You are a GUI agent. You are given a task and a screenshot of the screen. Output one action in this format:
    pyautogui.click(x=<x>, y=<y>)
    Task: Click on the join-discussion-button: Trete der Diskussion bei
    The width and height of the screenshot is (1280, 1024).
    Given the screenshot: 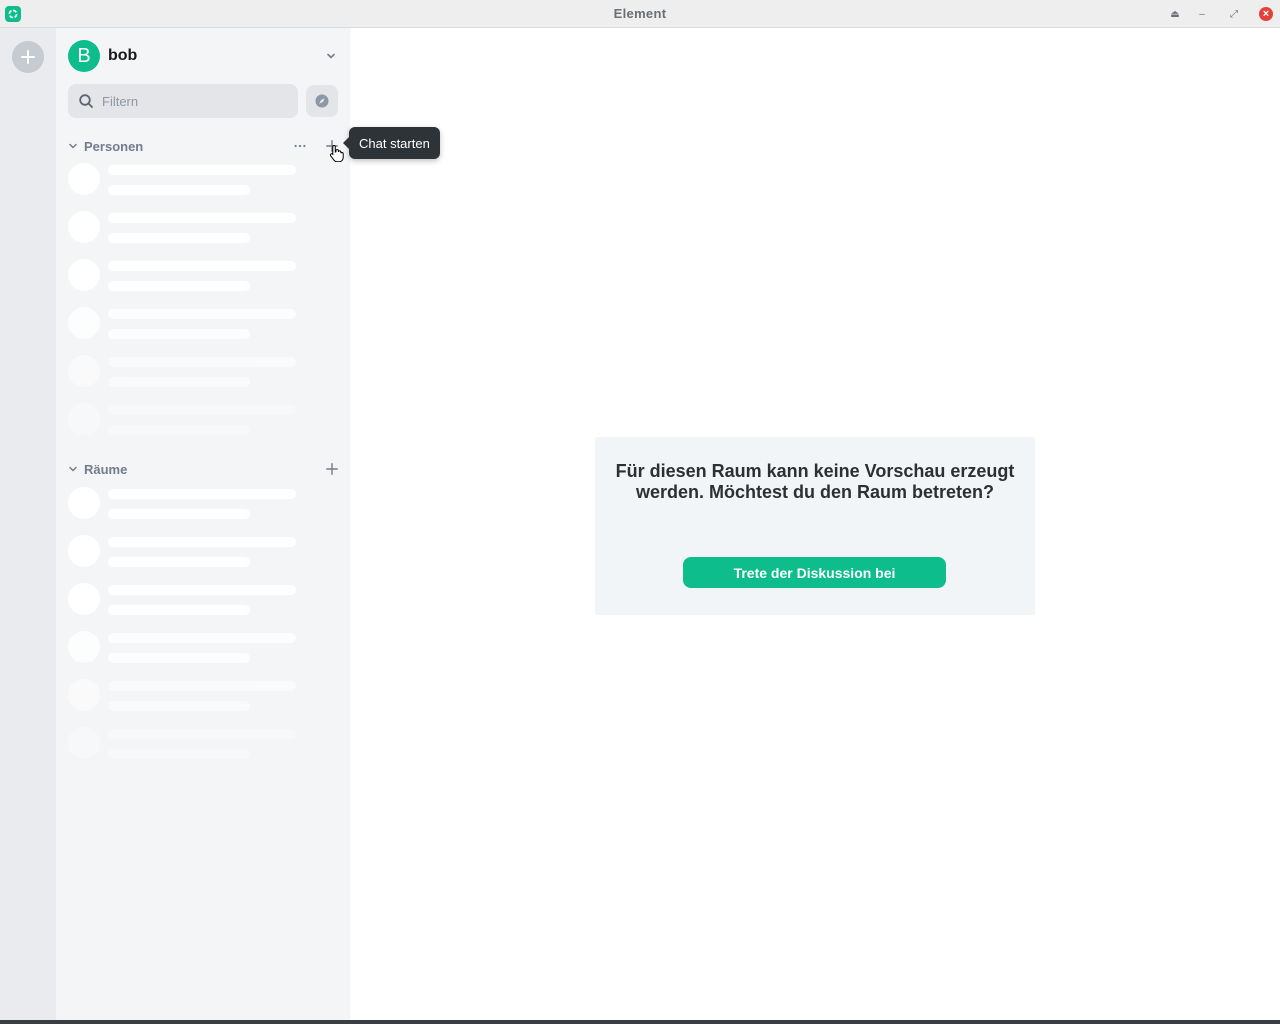 What is the action you would take?
    pyautogui.click(x=814, y=572)
    